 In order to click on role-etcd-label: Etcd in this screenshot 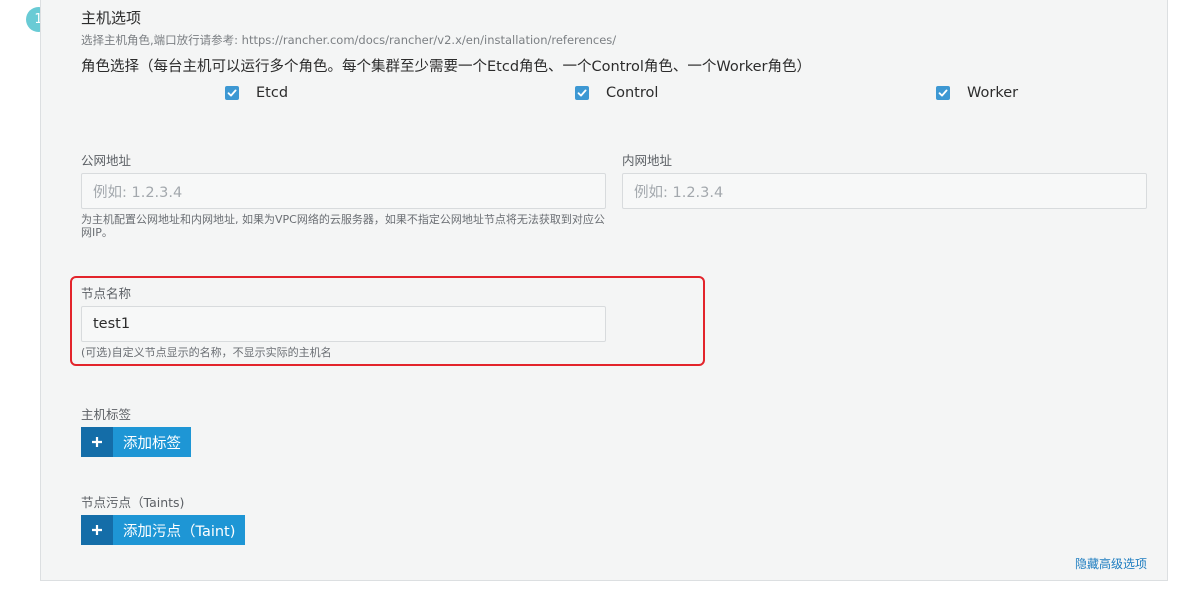, I will do `click(272, 93)`.